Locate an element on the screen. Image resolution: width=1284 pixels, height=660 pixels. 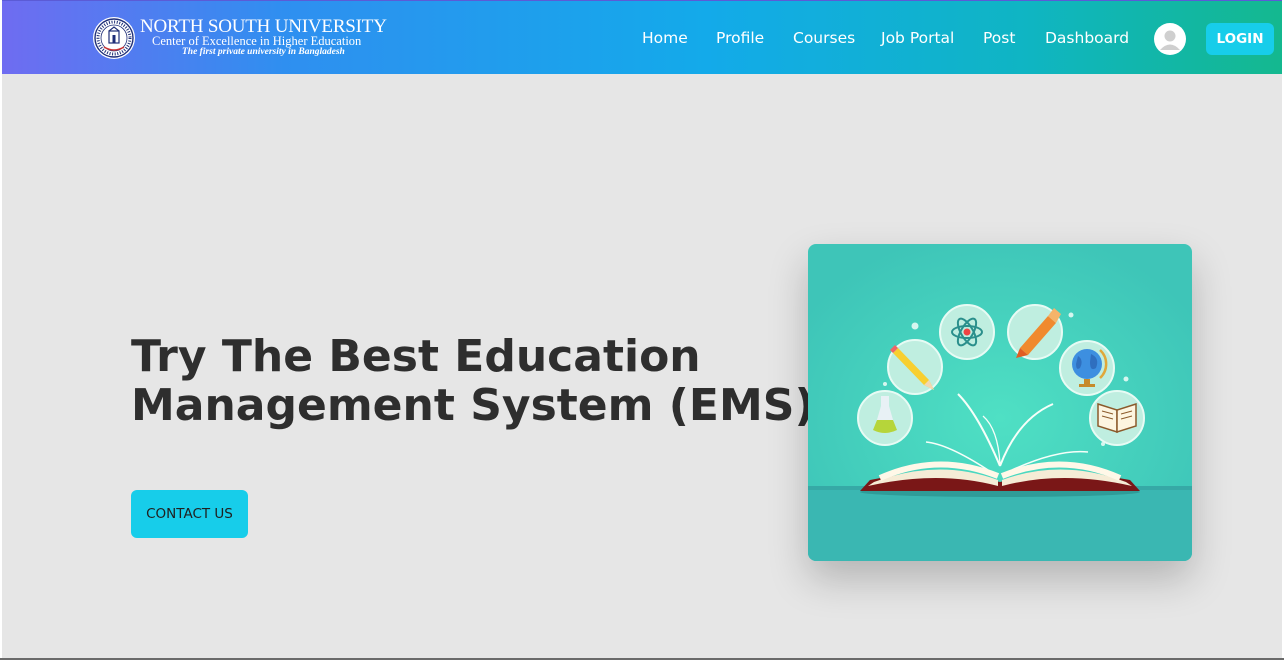
hero-heading-line-1: Try The Best Education is located at coordinates (416, 356).